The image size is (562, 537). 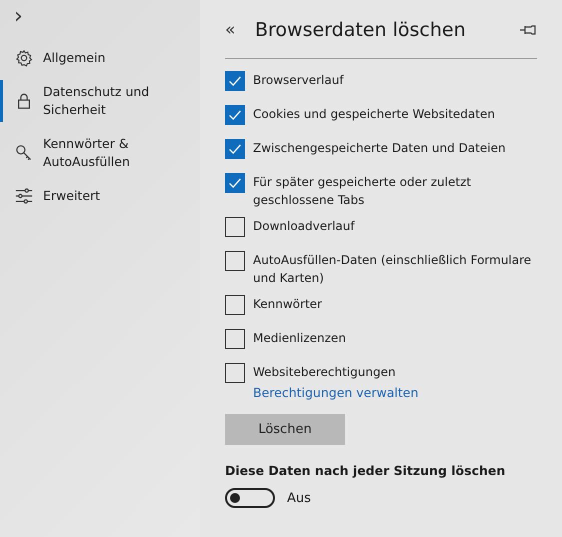 I want to click on delete-button: Löschen, so click(x=285, y=429).